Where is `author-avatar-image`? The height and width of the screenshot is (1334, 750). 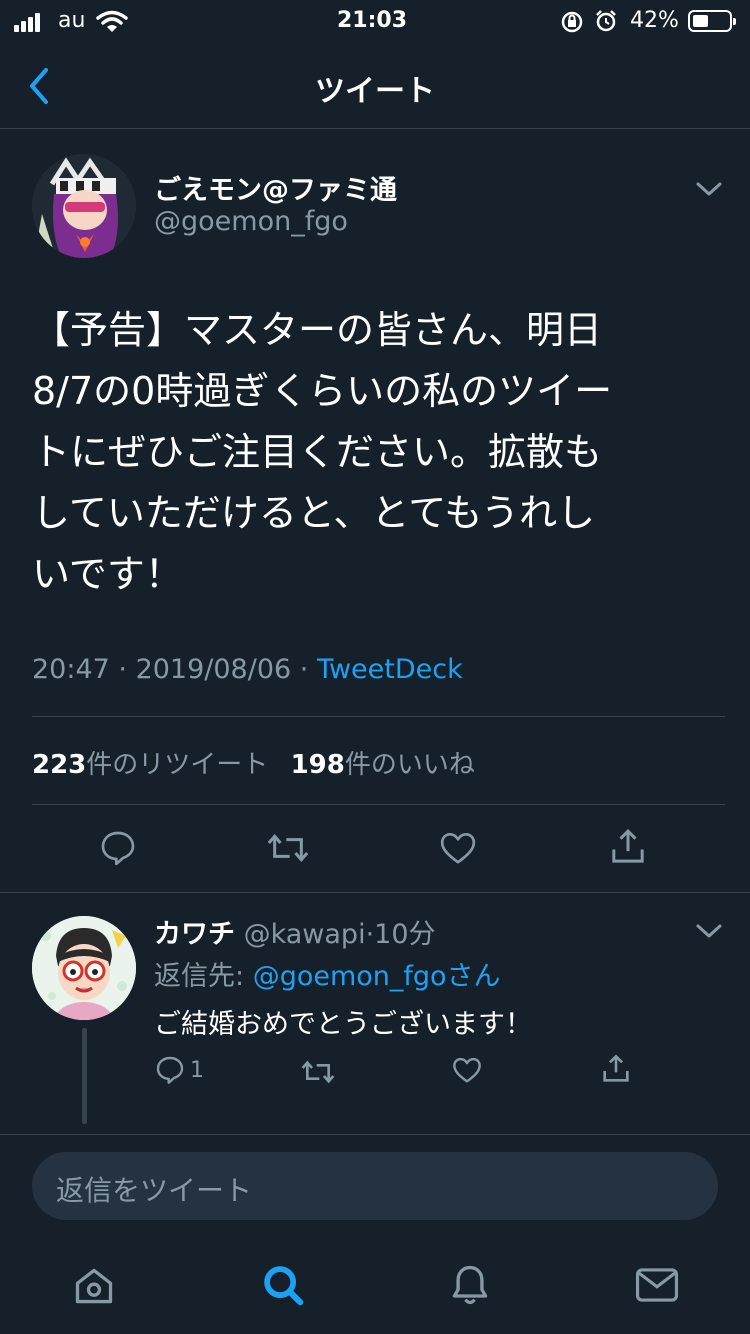 author-avatar-image is located at coordinates (84, 206).